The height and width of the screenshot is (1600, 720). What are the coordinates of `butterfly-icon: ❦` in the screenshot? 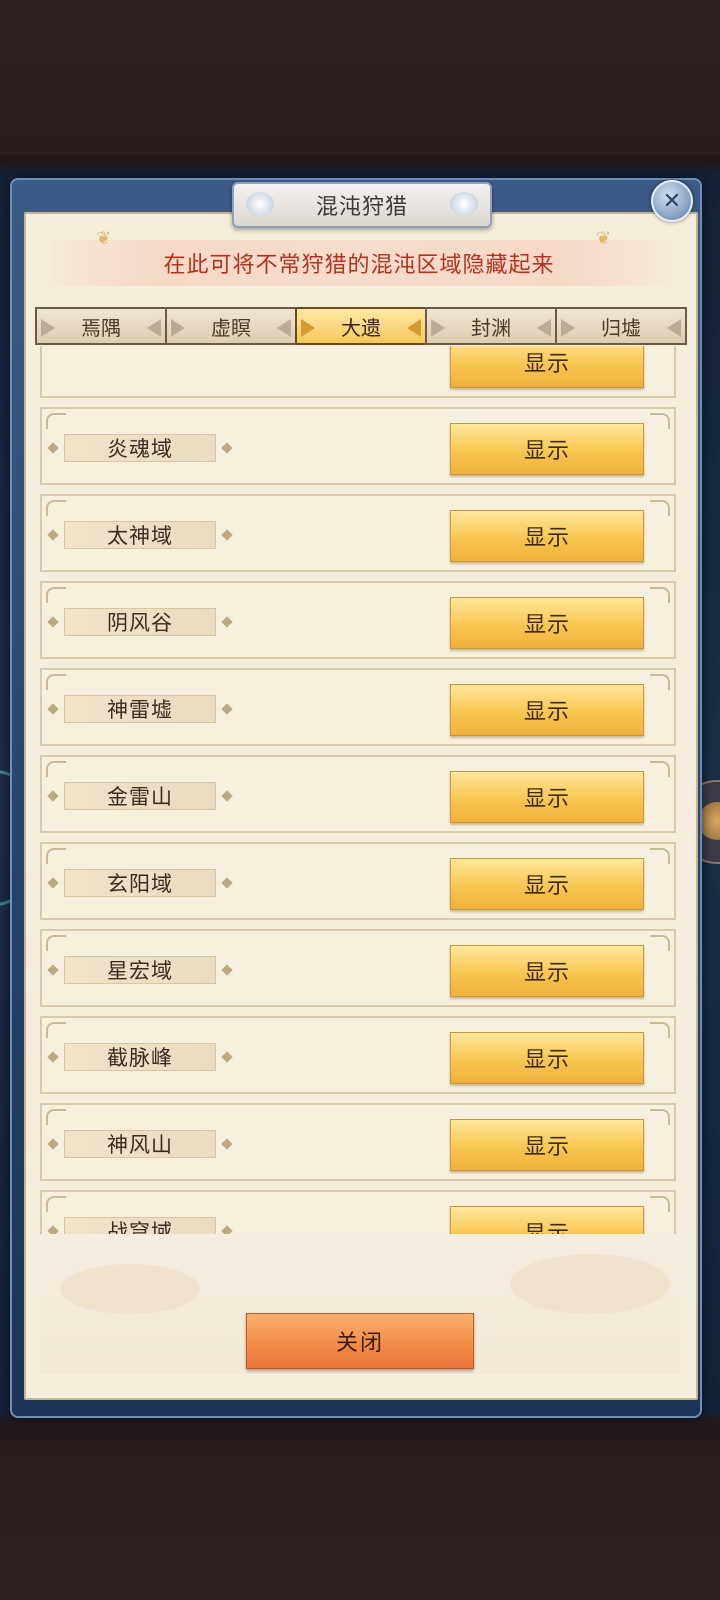 It's located at (604, 238).